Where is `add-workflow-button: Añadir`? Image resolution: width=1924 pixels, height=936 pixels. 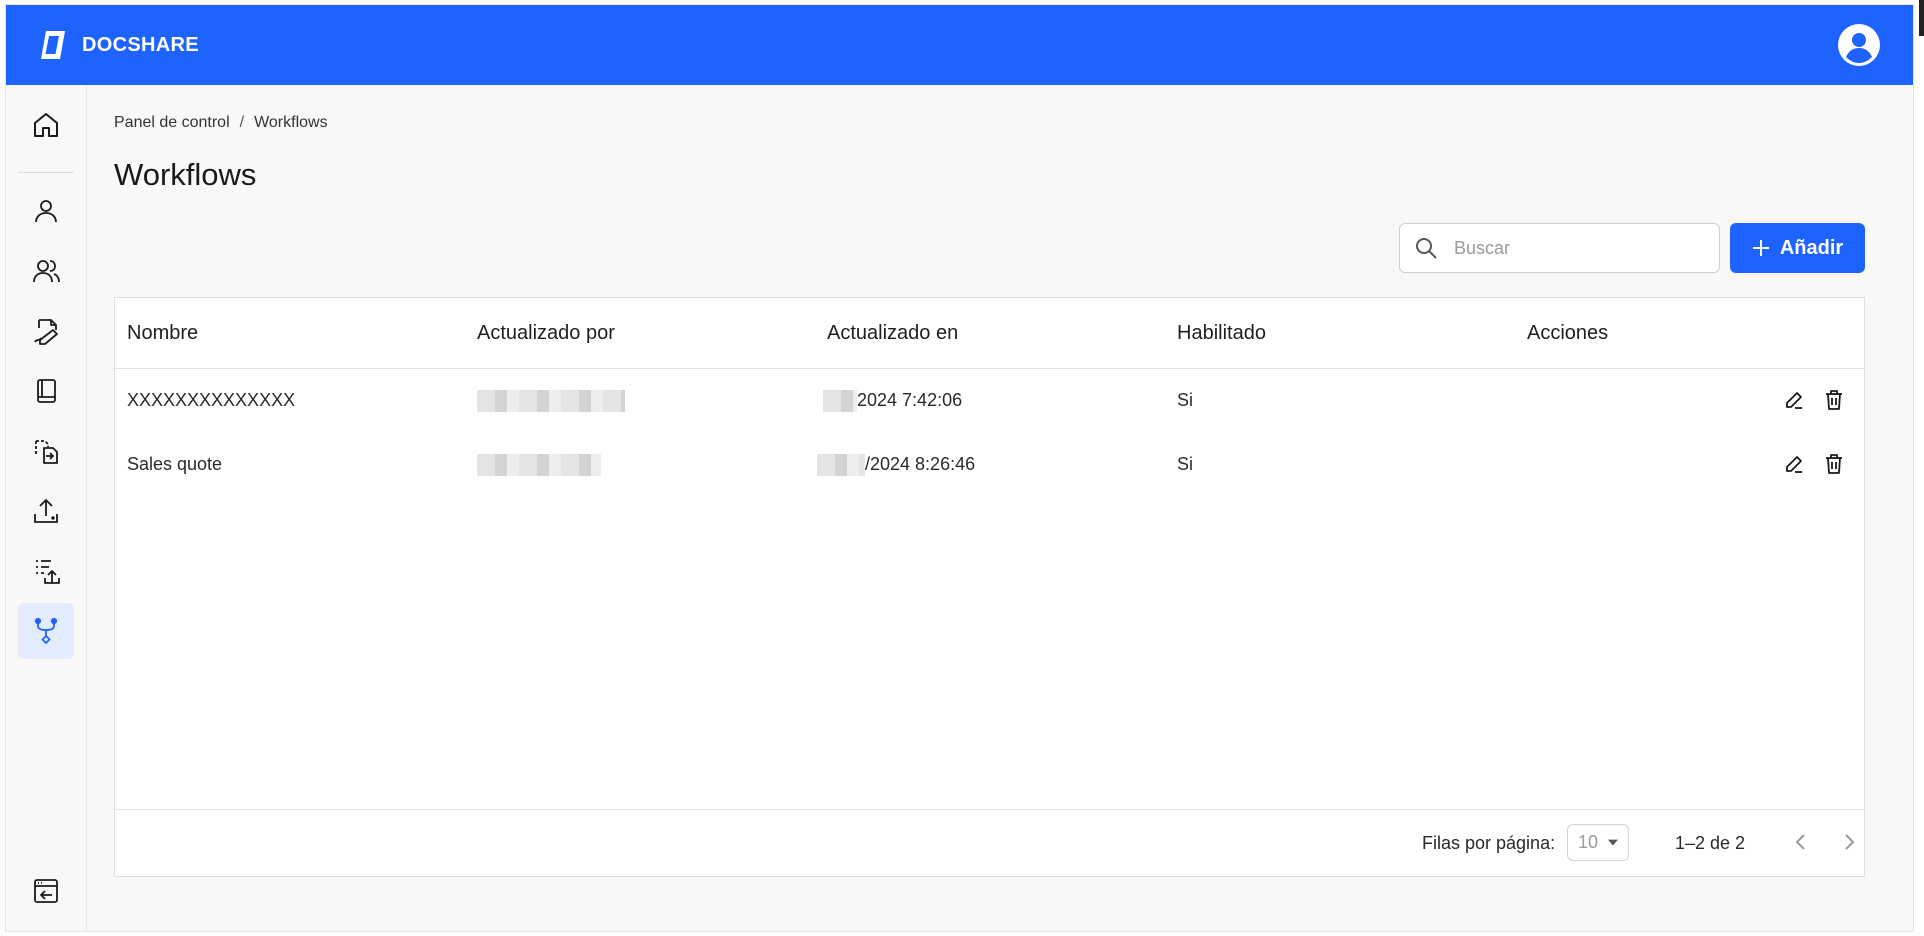 add-workflow-button: Añadir is located at coordinates (1797, 248).